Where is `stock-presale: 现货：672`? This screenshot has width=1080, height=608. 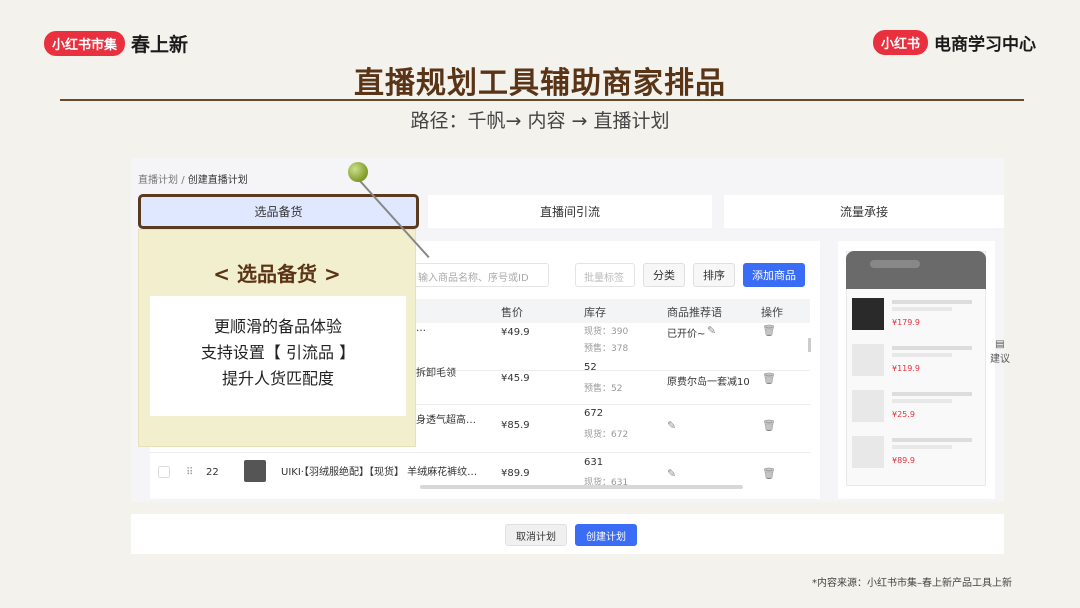
stock-presale: 现货：672 is located at coordinates (606, 435).